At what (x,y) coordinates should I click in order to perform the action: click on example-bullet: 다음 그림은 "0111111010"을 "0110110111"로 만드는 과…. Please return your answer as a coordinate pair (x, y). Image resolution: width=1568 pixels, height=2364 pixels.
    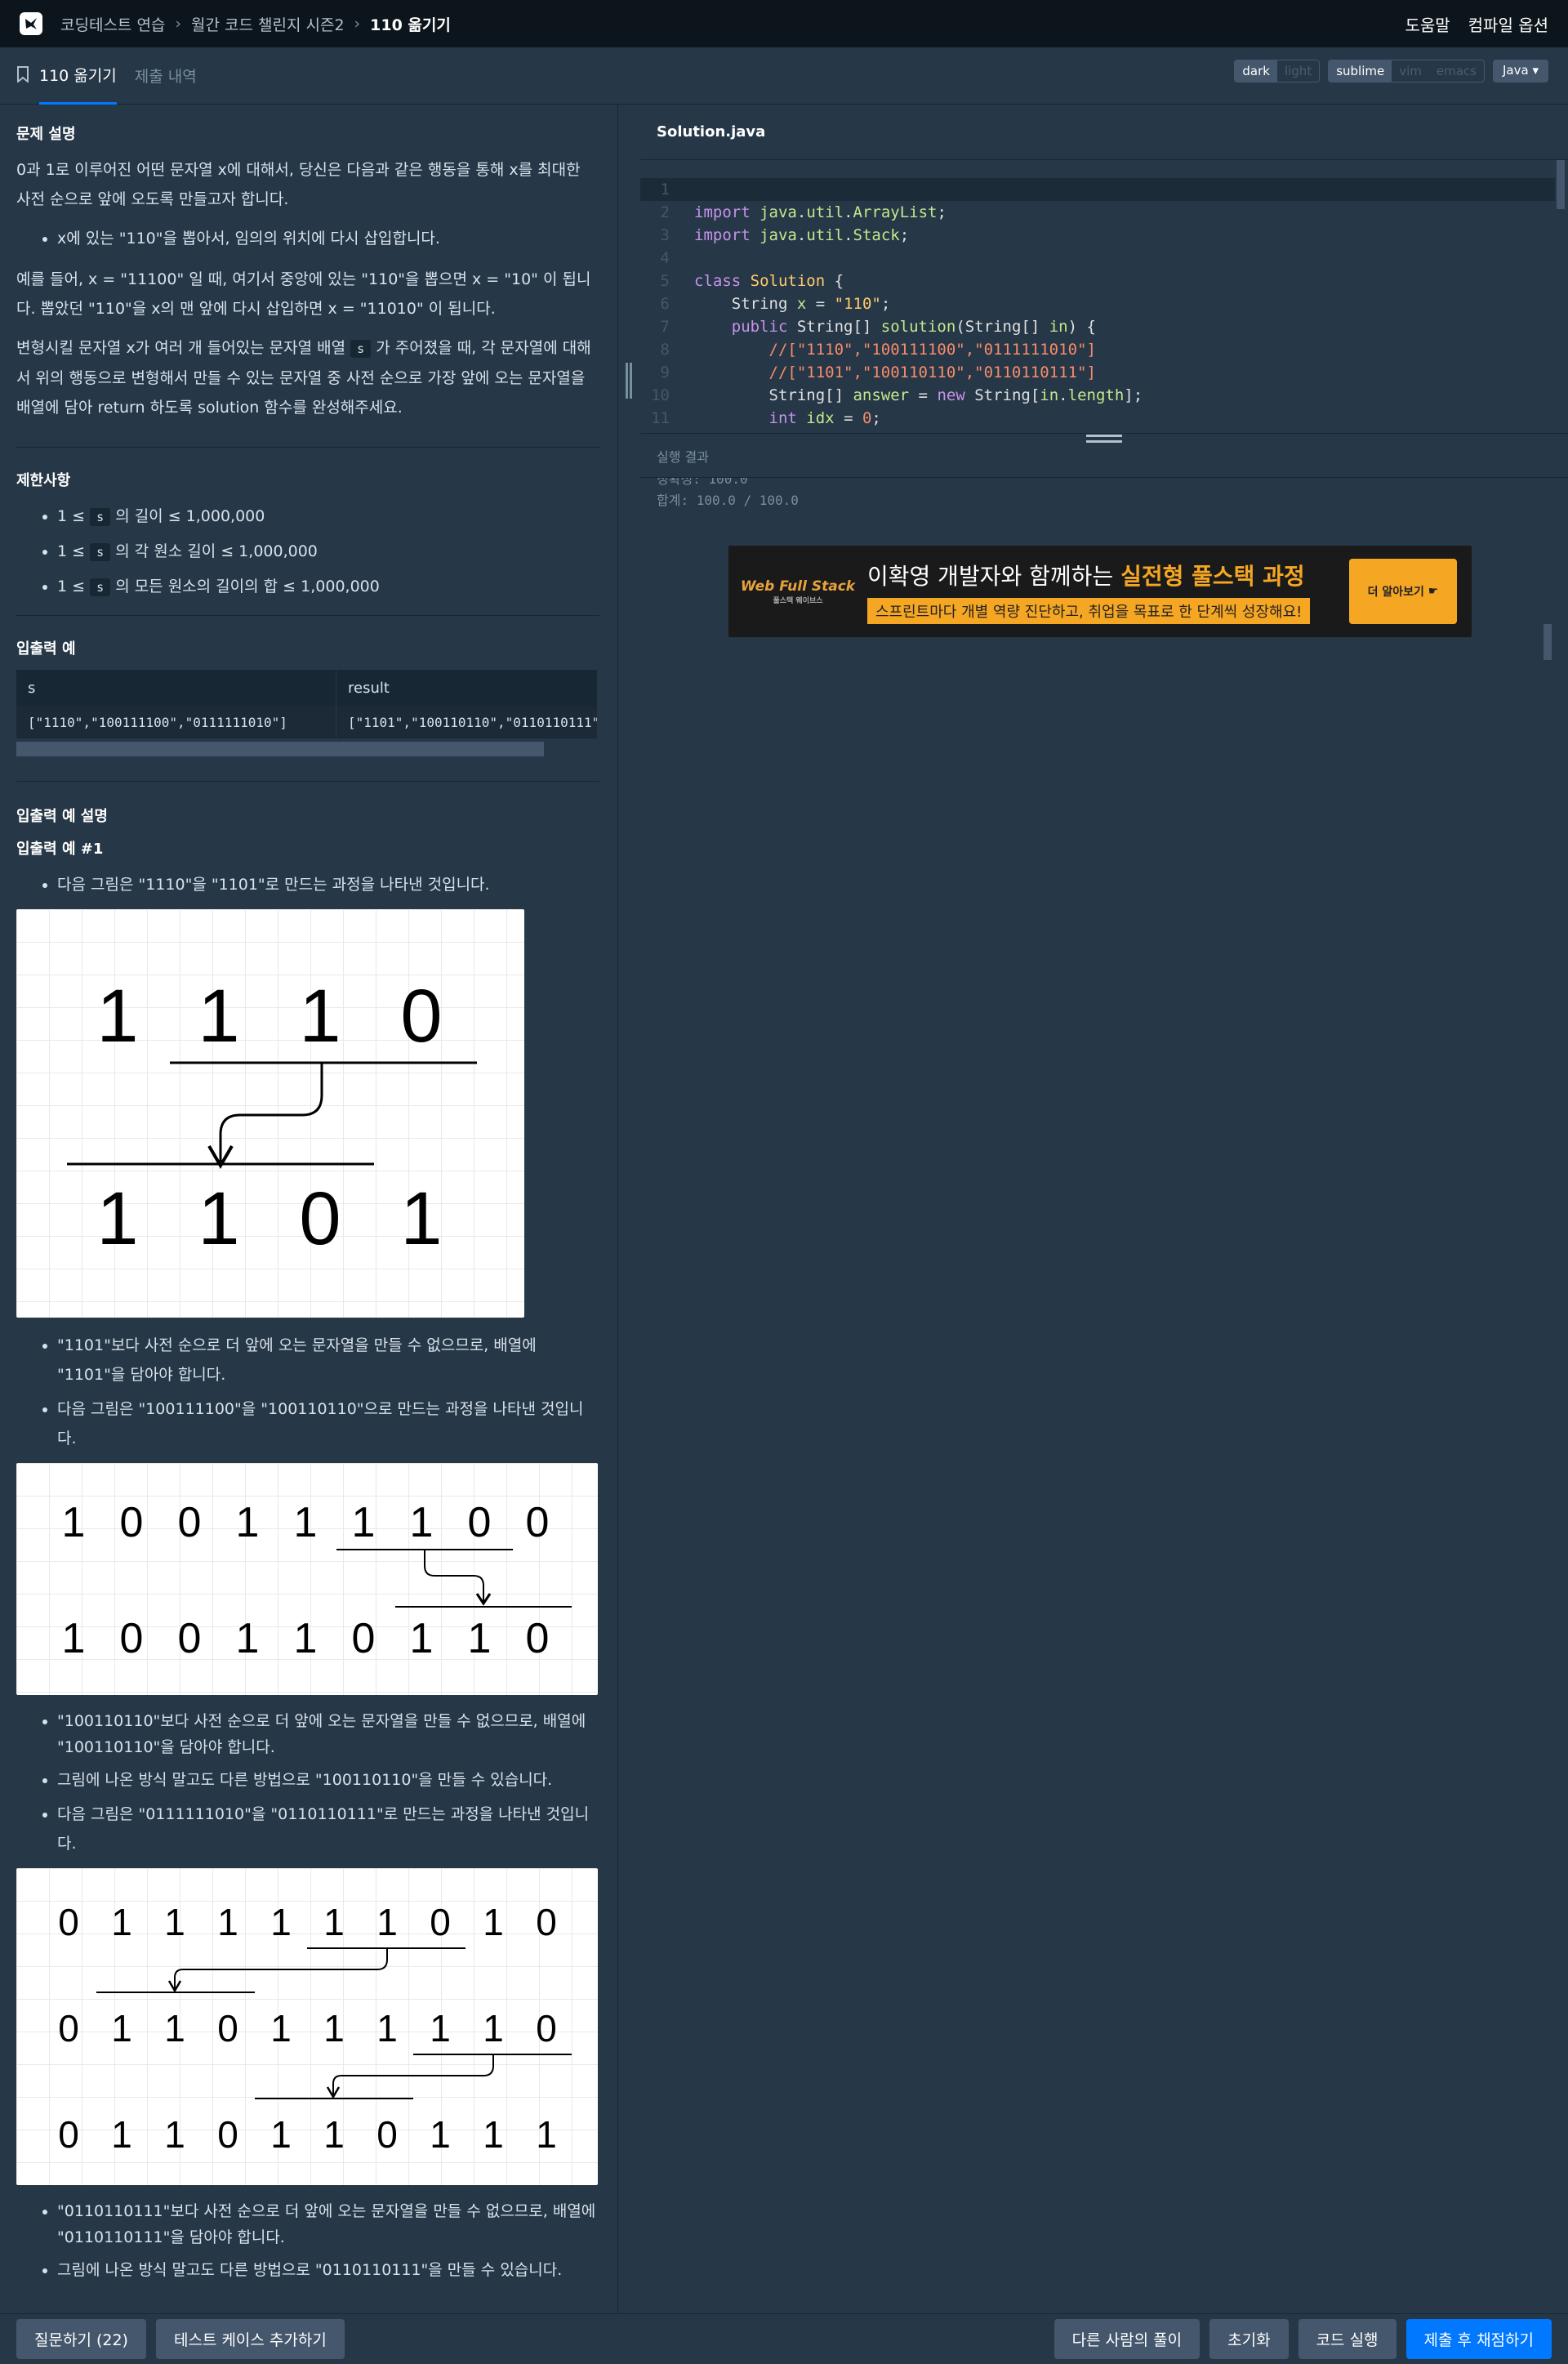
    Looking at the image, I should click on (328, 1829).